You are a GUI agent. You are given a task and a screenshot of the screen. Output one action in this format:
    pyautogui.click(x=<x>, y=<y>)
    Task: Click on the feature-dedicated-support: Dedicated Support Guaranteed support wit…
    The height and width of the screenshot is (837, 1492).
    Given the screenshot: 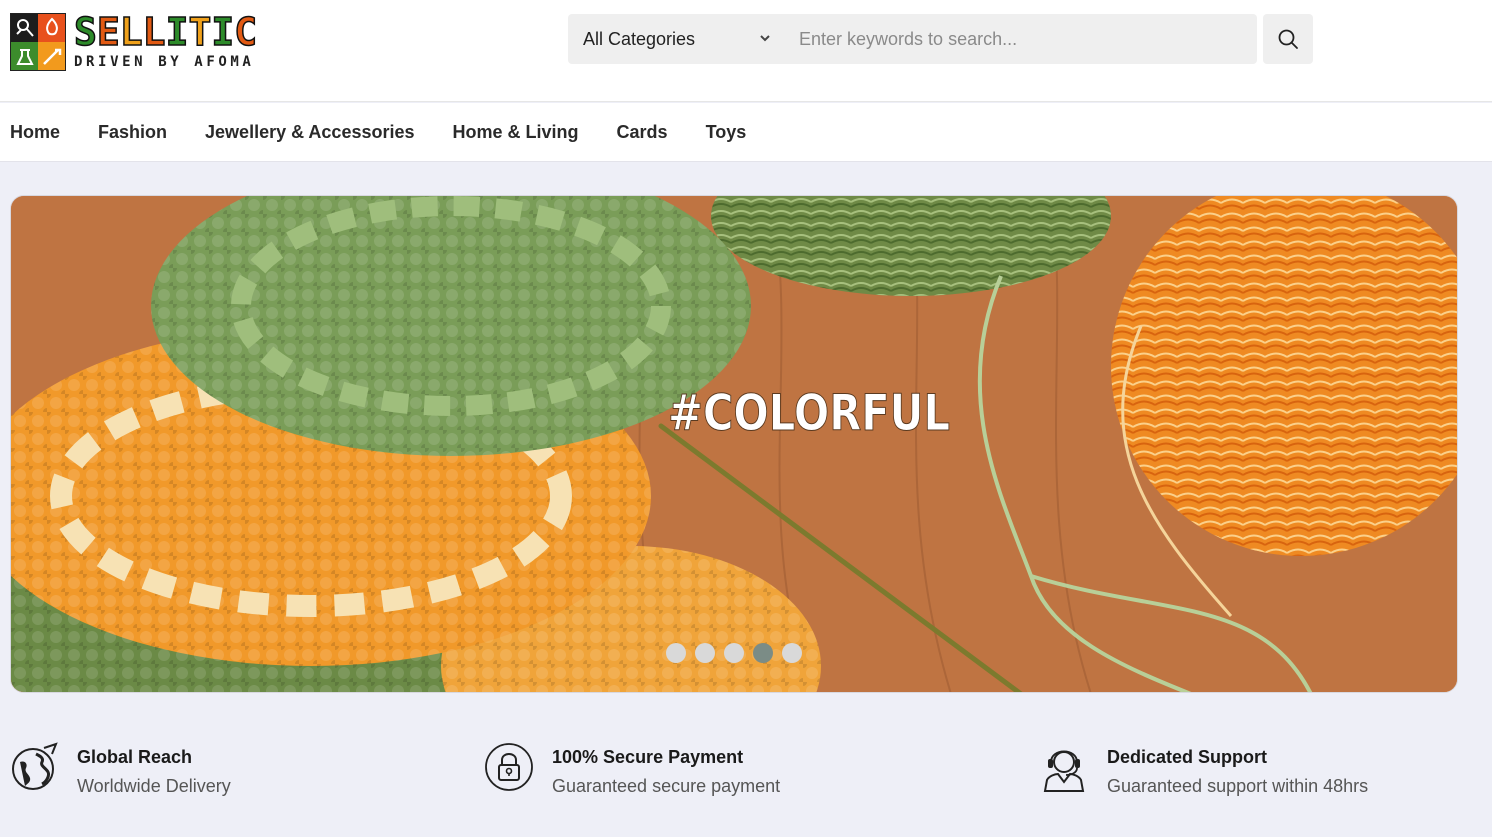 What is the action you would take?
    pyautogui.click(x=1204, y=769)
    